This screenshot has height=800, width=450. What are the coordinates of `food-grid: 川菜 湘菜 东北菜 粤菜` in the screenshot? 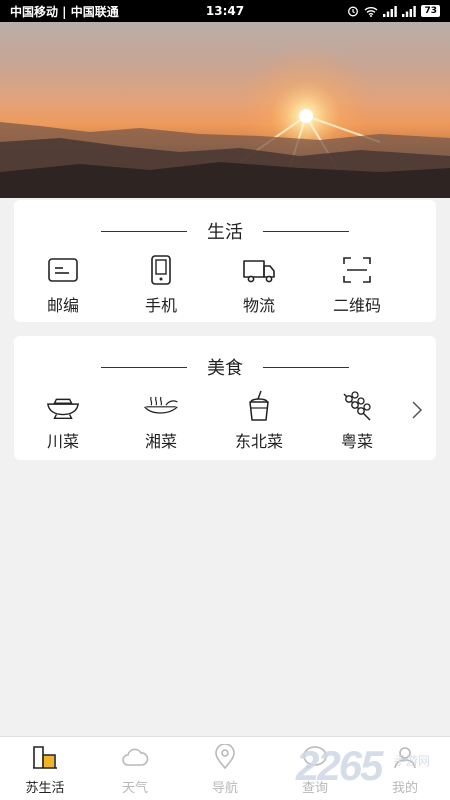 It's located at (225, 421).